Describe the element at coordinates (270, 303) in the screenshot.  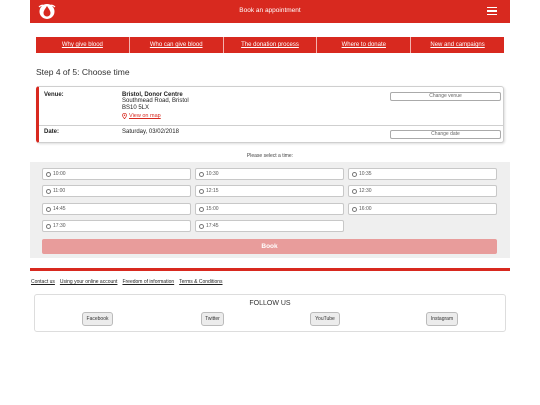
I see `follow-us-title: FOLLOW US` at that location.